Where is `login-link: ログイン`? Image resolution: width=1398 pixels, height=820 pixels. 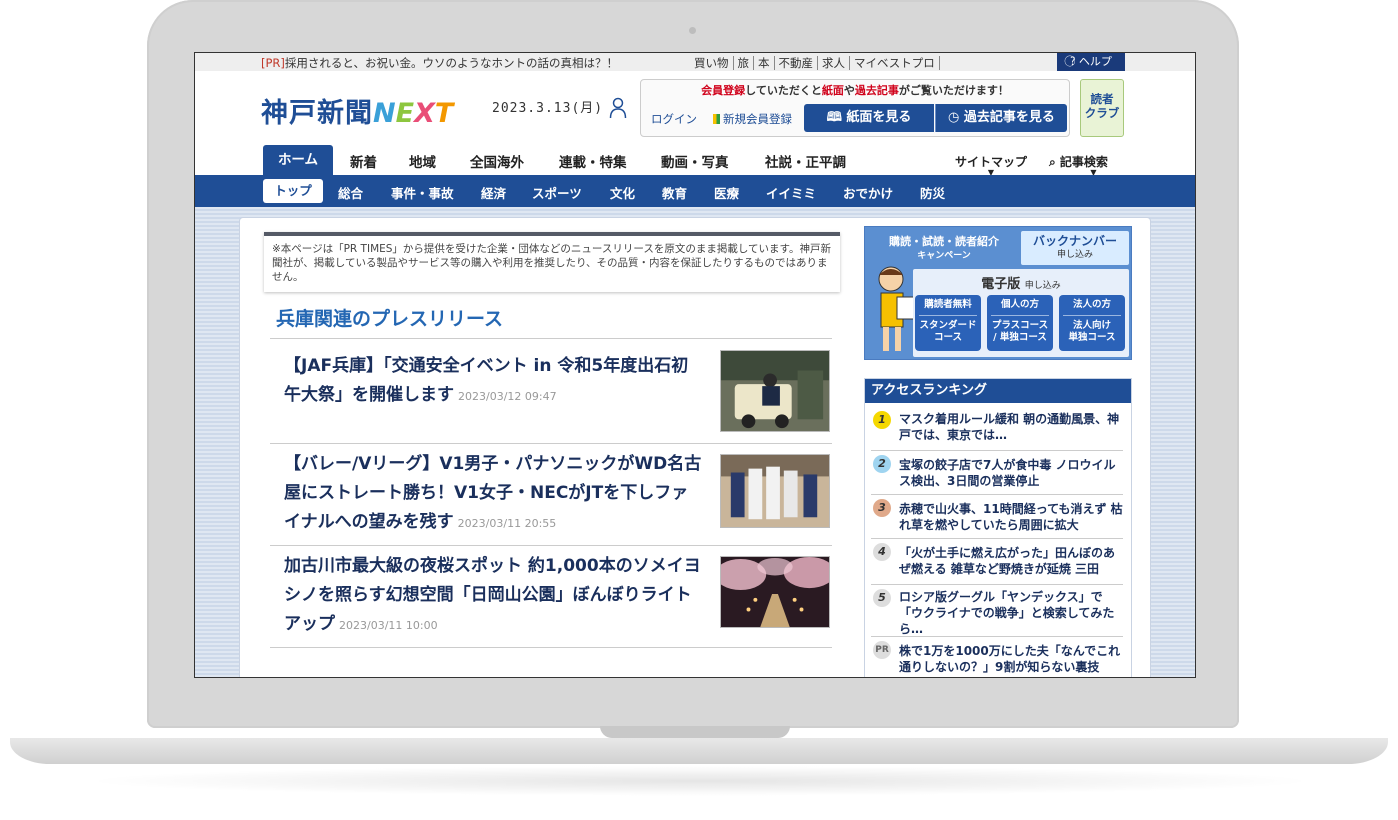 login-link: ログイン is located at coordinates (674, 119).